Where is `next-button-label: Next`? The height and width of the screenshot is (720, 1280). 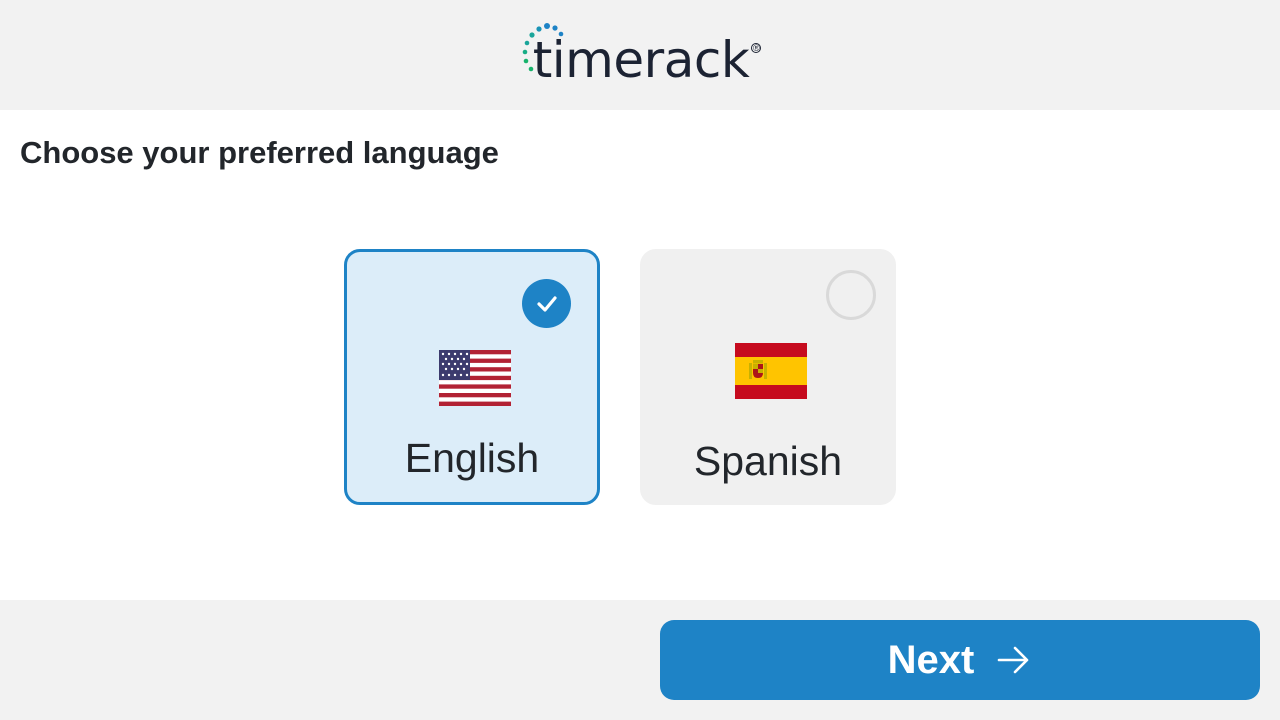 next-button-label: Next is located at coordinates (931, 659).